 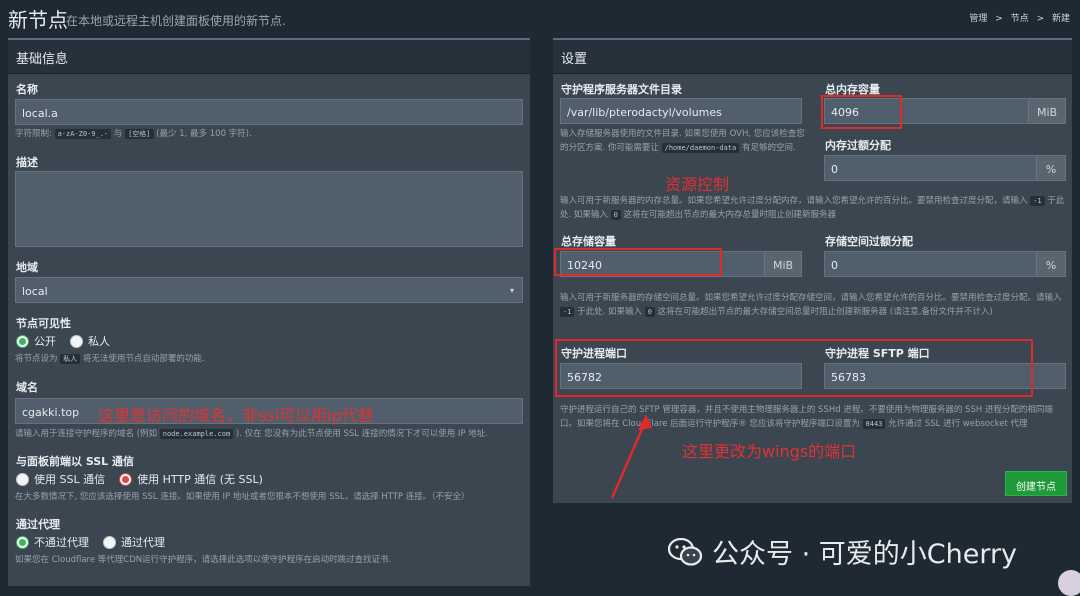 I want to click on domain-annotation: 这里是访问的域名，非ssl可以用ip代替, so click(x=236, y=415).